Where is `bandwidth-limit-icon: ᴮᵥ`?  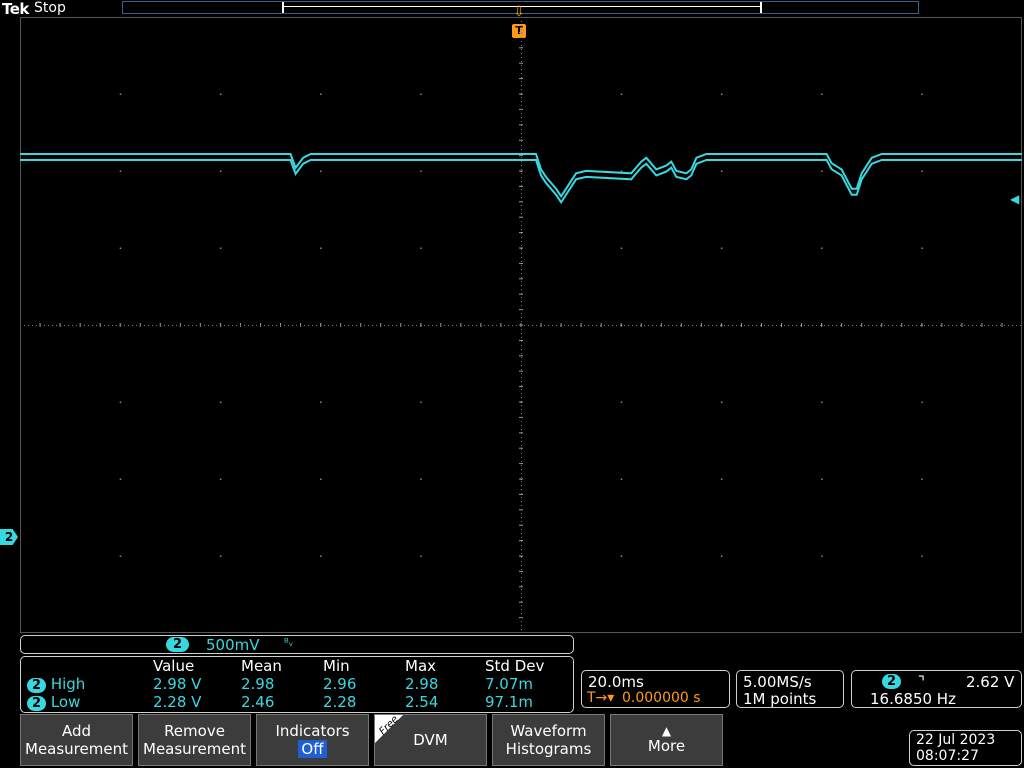 bandwidth-limit-icon: ᴮᵥ is located at coordinates (289, 642).